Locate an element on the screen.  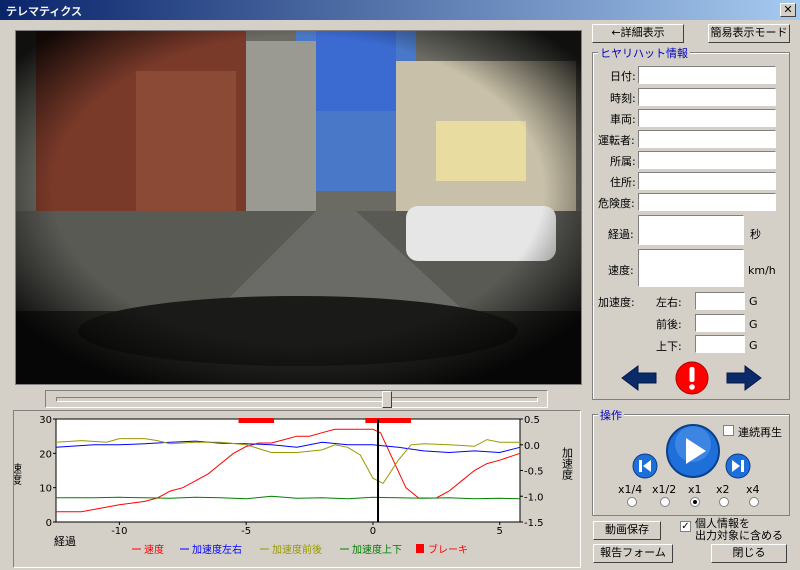
lateral-unit: G is located at coordinates (753, 301).